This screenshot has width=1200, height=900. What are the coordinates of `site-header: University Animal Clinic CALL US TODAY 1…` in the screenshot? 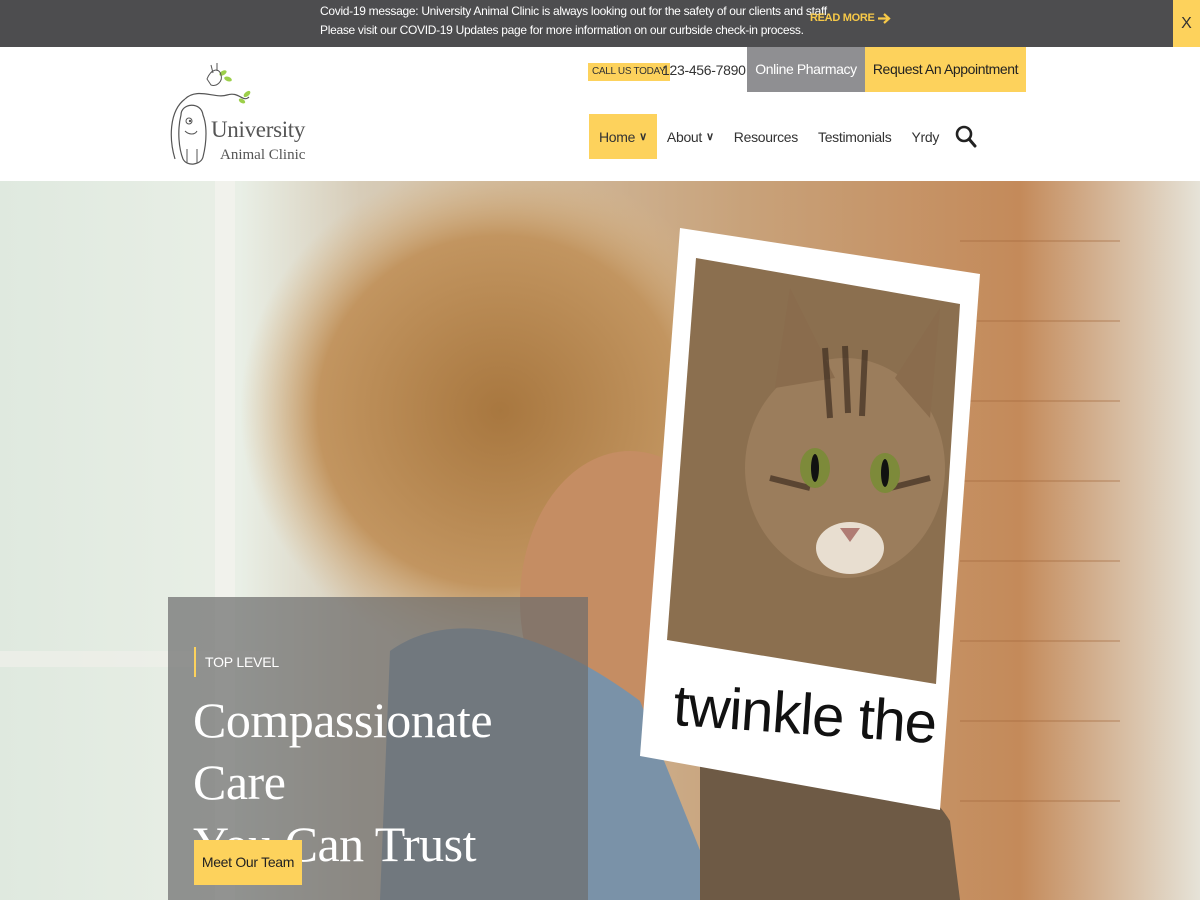 It's located at (600, 114).